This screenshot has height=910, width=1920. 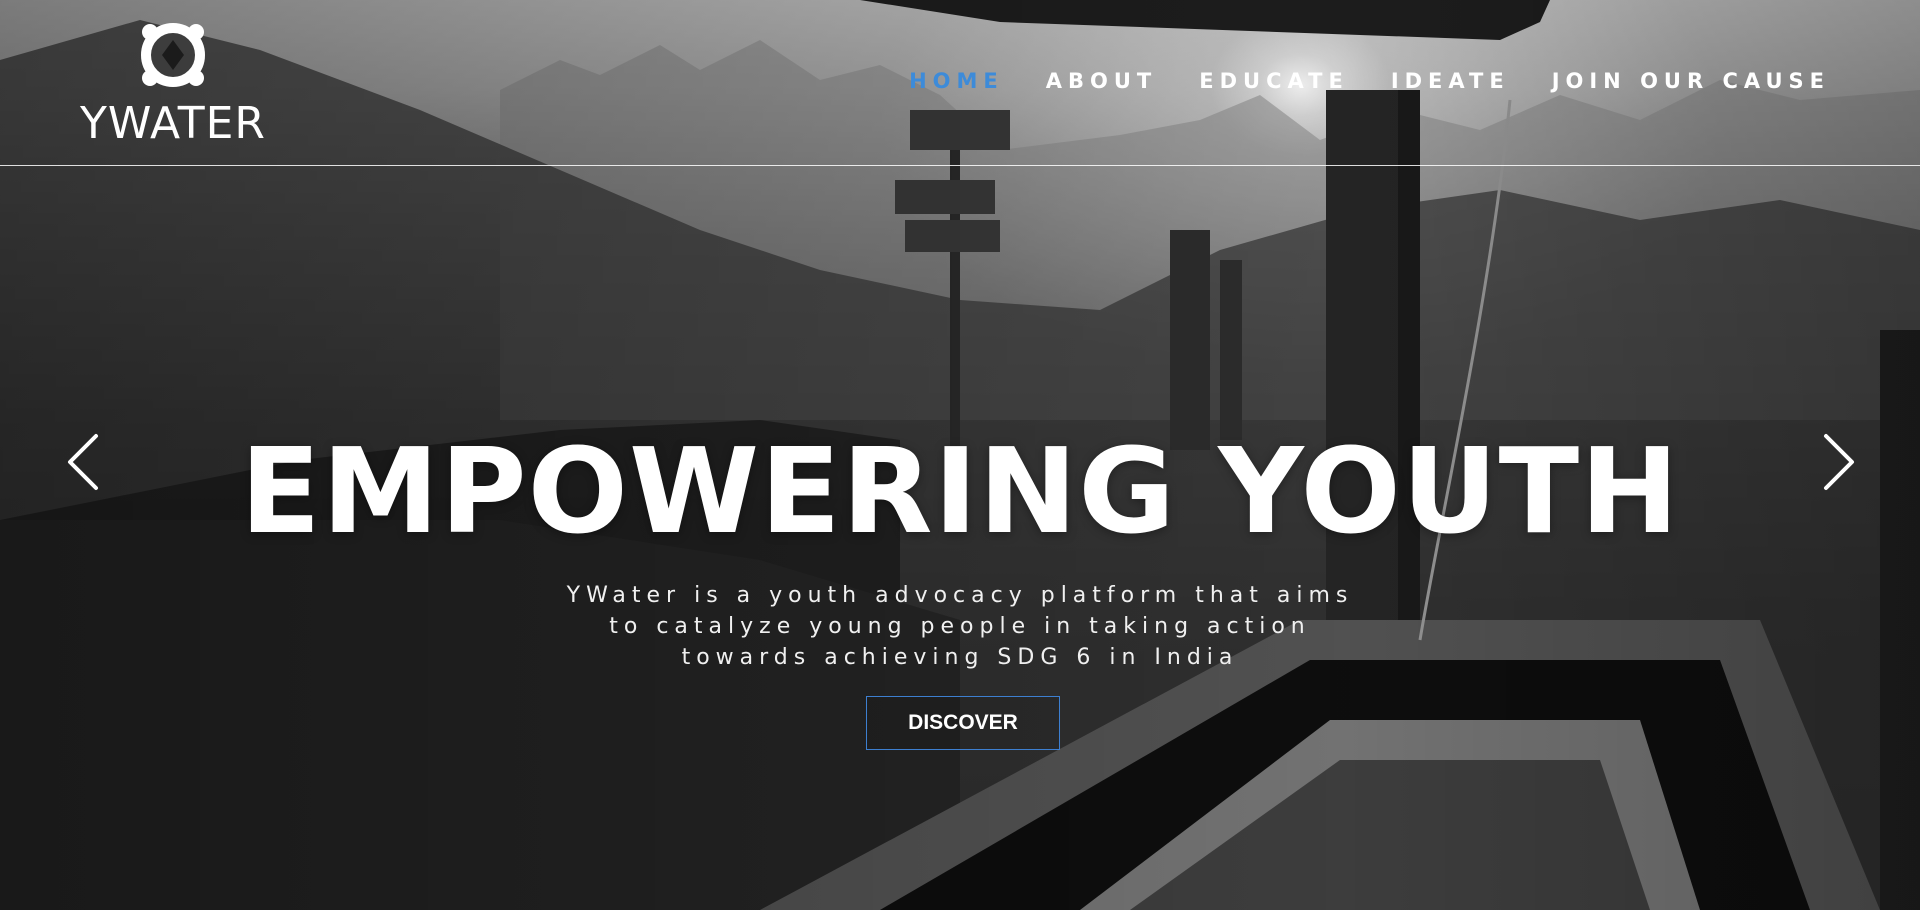 What do you see at coordinates (960, 657) in the screenshot?
I see `hero-description-line: towards achieving SDG 6 in India` at bounding box center [960, 657].